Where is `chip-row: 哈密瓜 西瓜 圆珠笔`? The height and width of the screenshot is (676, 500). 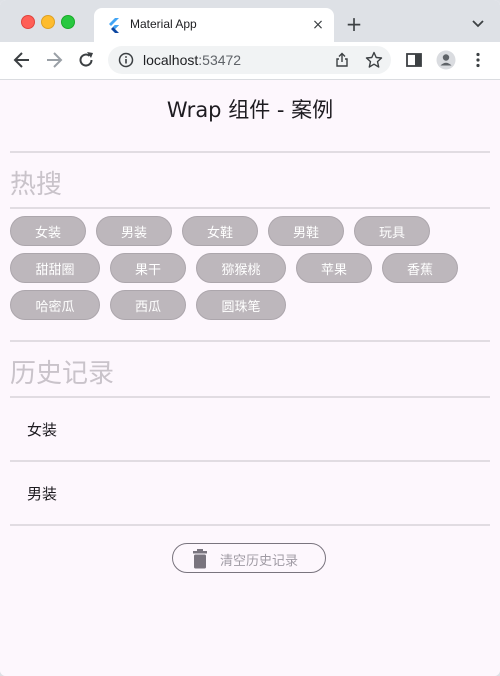
chip-row: 哈密瓜 西瓜 圆珠笔 is located at coordinates (250, 306).